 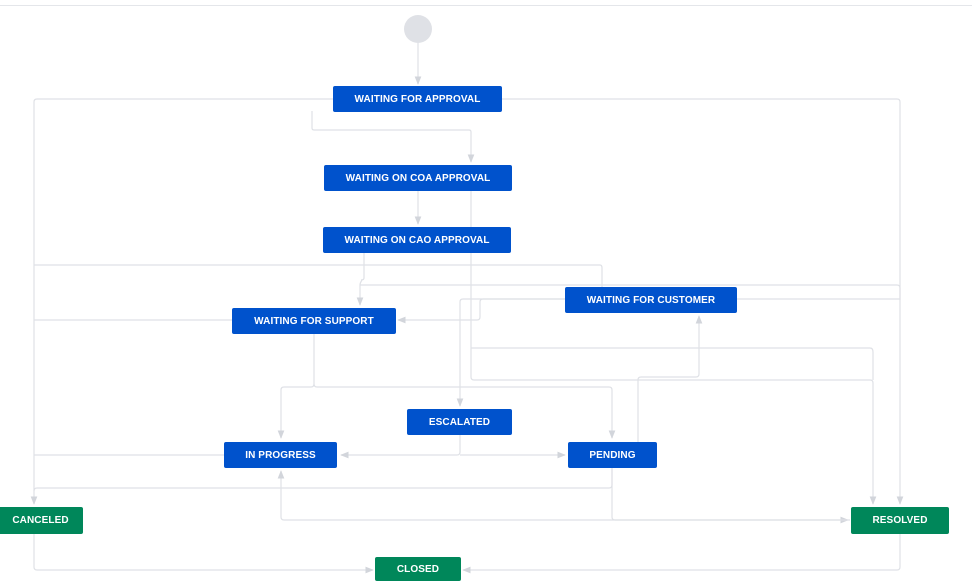 I want to click on state-waiting-on-cao-approval: WAITING ON CAO APPROVAL, so click(x=417, y=240).